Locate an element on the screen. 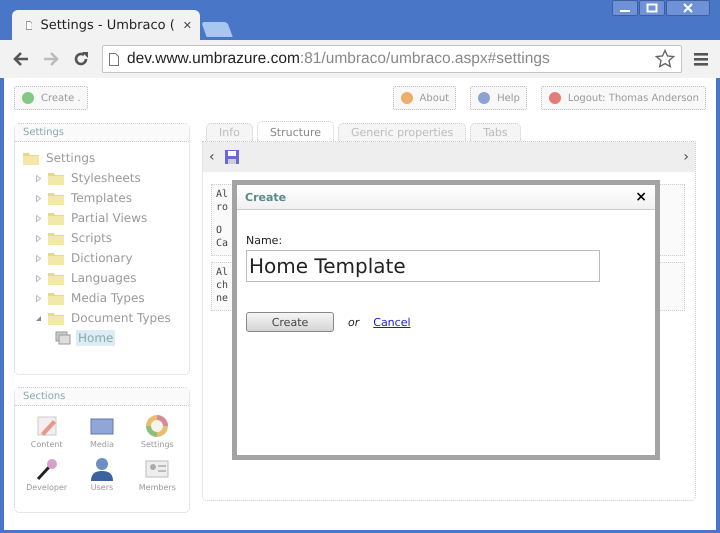 The width and height of the screenshot is (720, 533). tab: Generic properties is located at coordinates (402, 132).